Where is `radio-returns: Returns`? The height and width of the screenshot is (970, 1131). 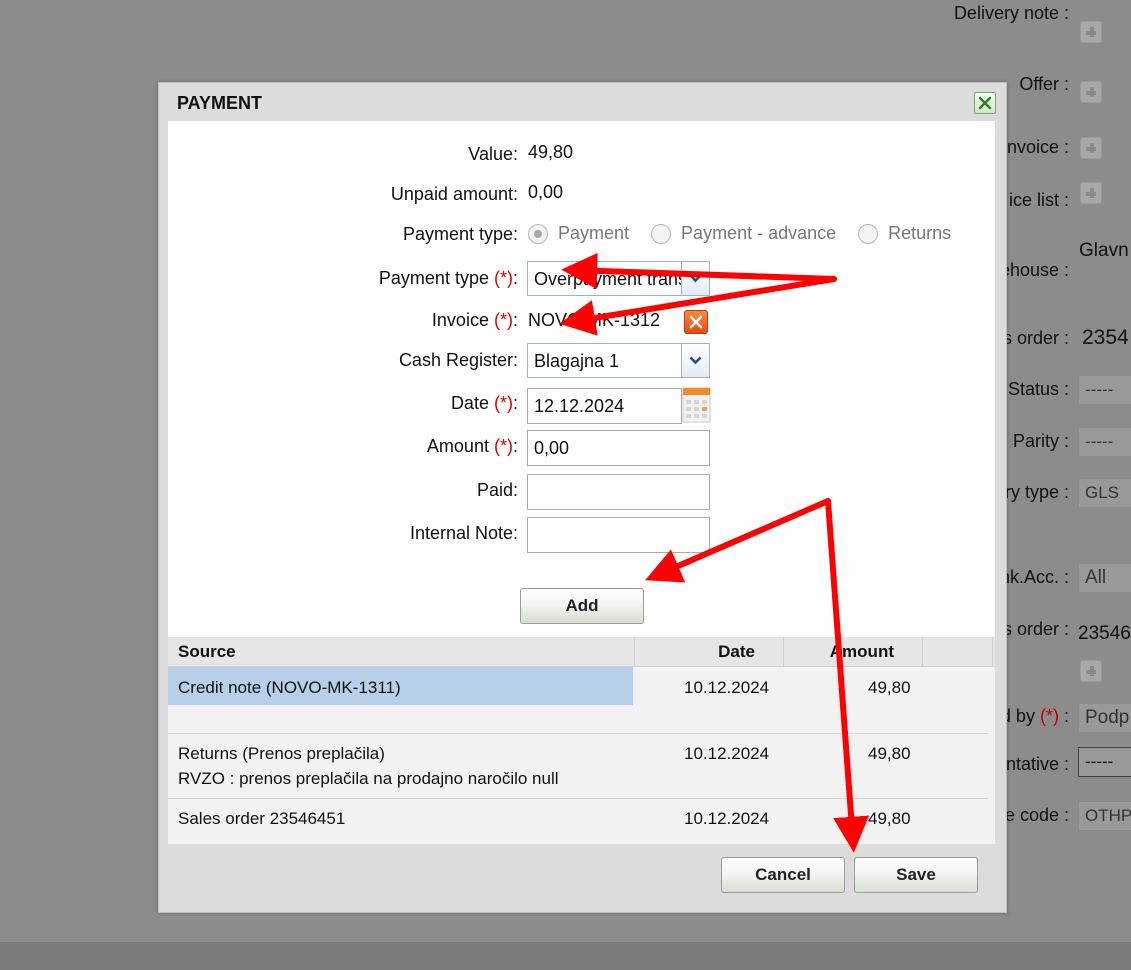
radio-returns: Returns is located at coordinates (904, 233).